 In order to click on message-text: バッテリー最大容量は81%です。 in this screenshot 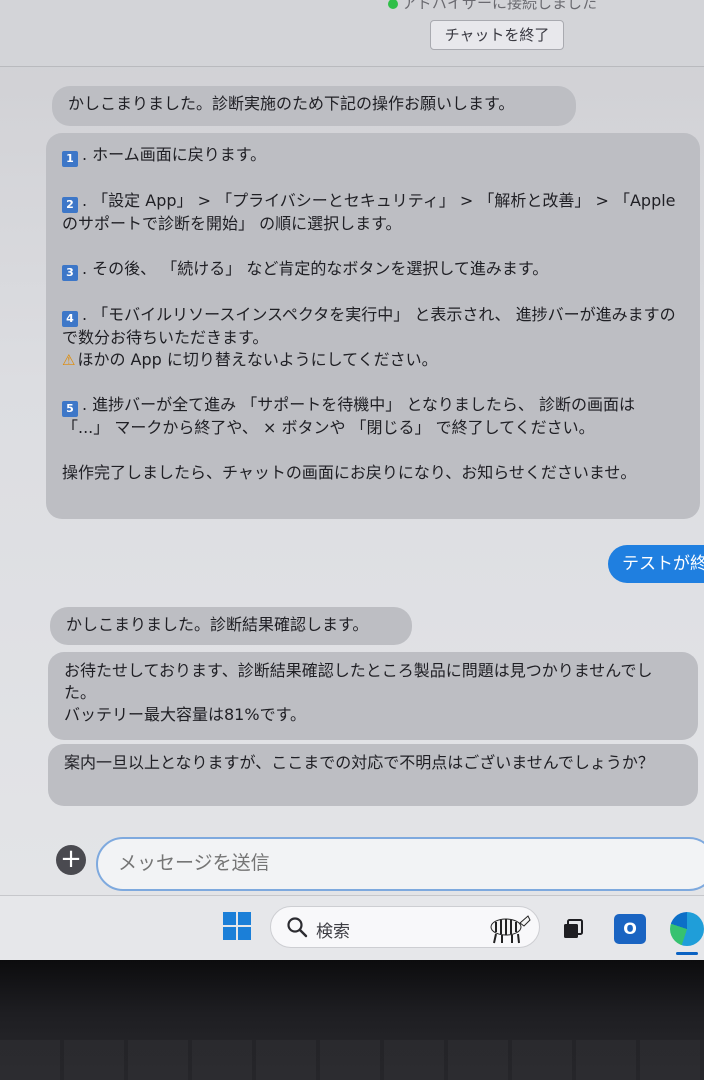, I will do `click(185, 714)`.